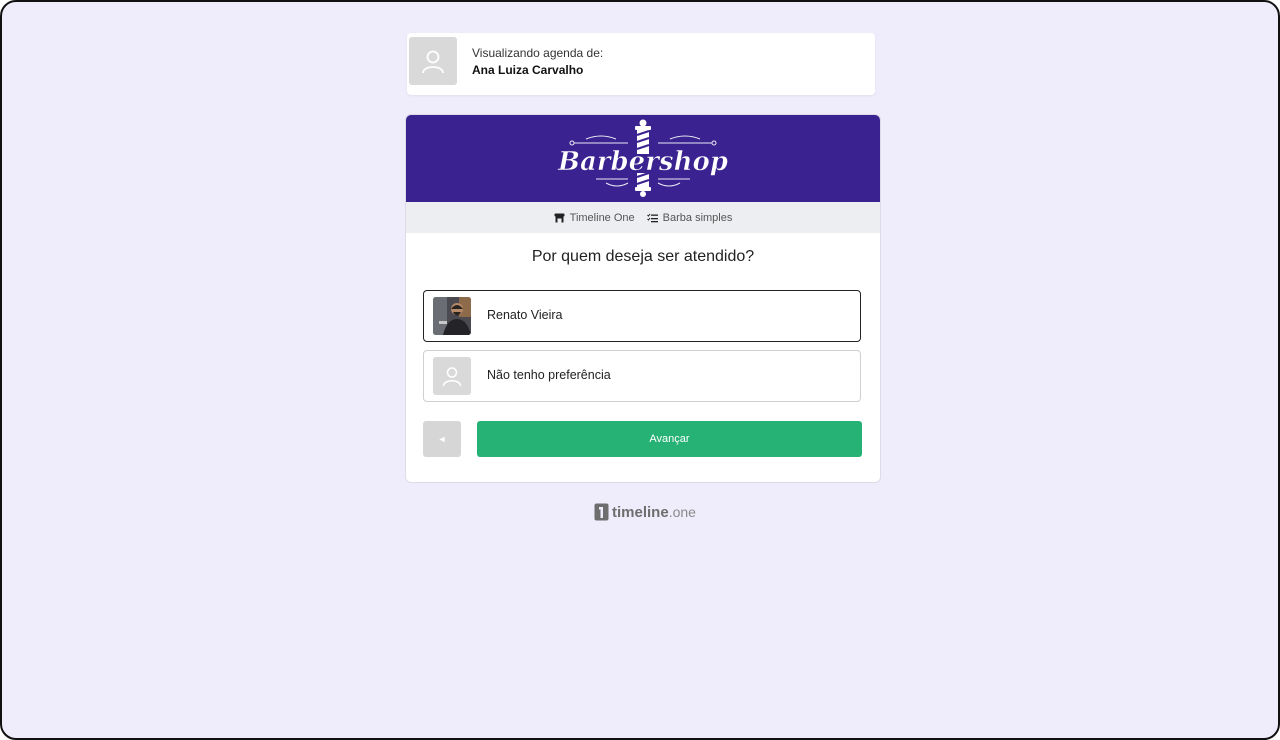  Describe the element at coordinates (652, 217) in the screenshot. I see `checklist-icon` at that location.